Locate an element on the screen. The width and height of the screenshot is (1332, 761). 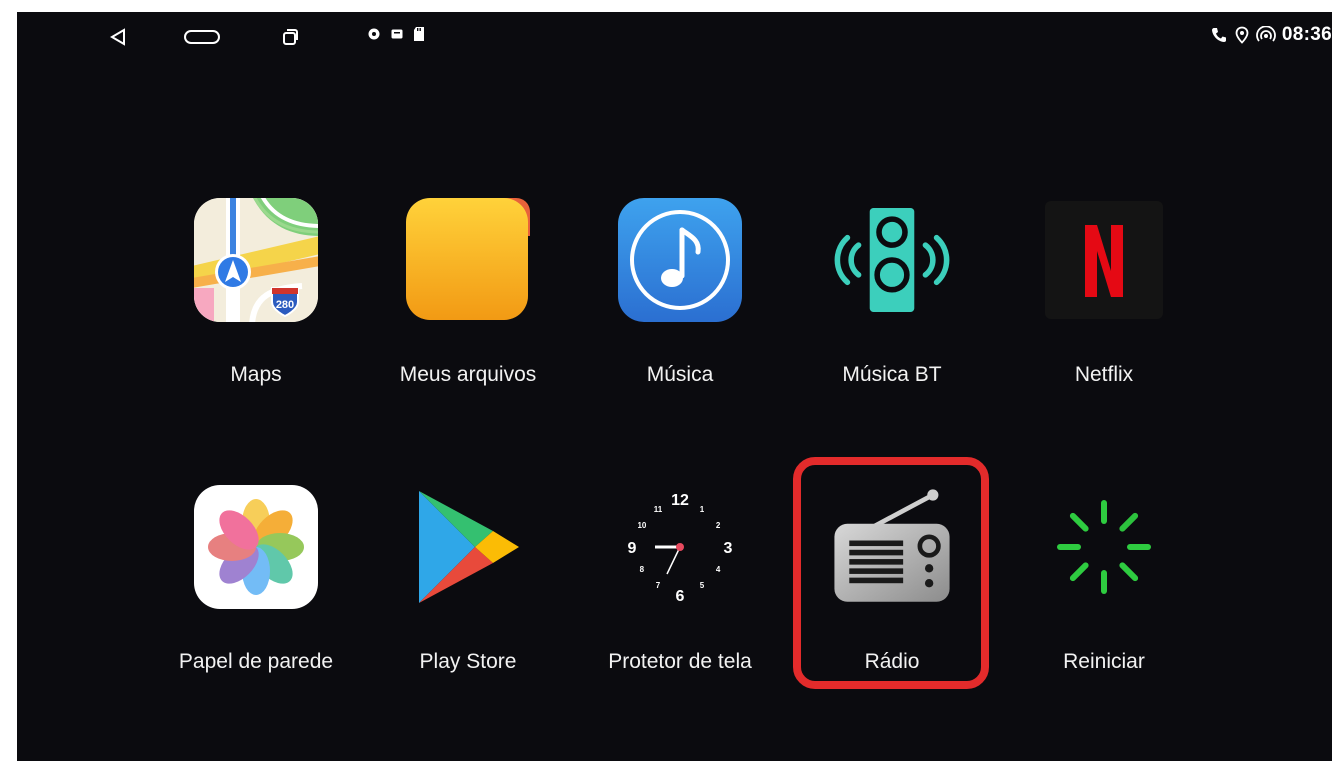
clock-number: 6 is located at coordinates (680, 596).